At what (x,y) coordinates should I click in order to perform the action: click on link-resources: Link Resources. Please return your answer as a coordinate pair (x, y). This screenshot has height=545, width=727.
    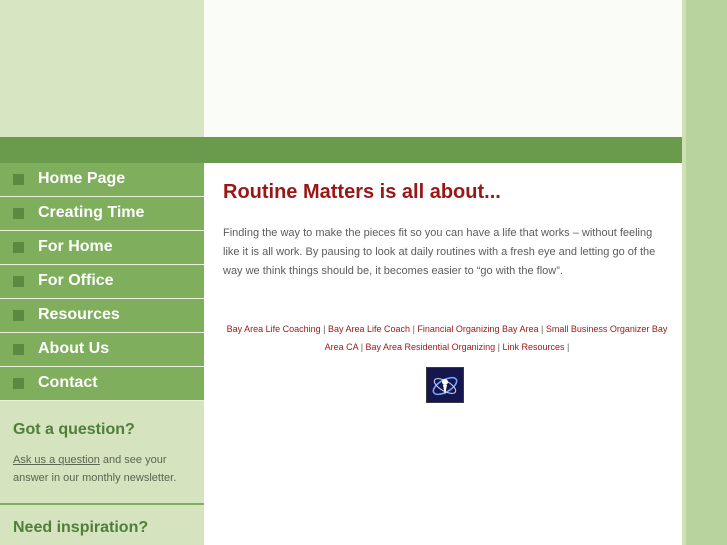
    Looking at the image, I should click on (533, 347).